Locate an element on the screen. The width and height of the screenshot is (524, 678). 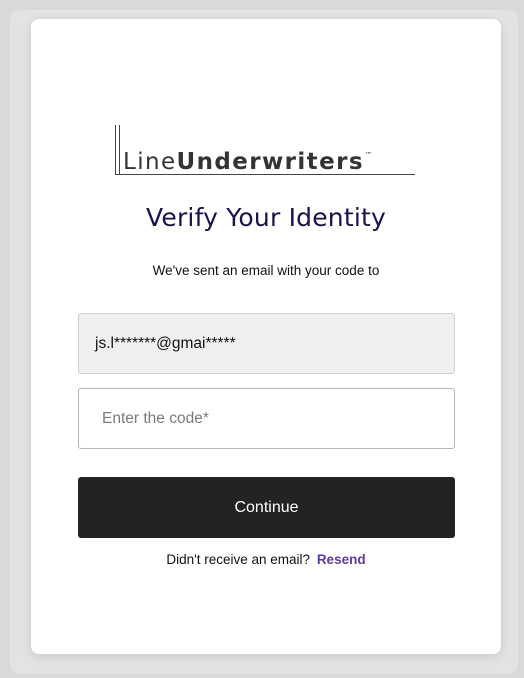
line-underwriters-logo: LineUnderwriters™ is located at coordinates (265, 140).